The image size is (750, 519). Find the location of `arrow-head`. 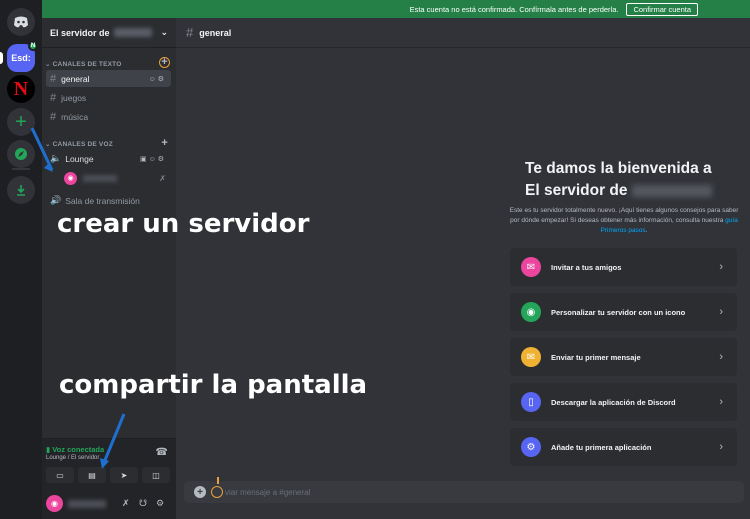

arrow-head is located at coordinates (104, 463).